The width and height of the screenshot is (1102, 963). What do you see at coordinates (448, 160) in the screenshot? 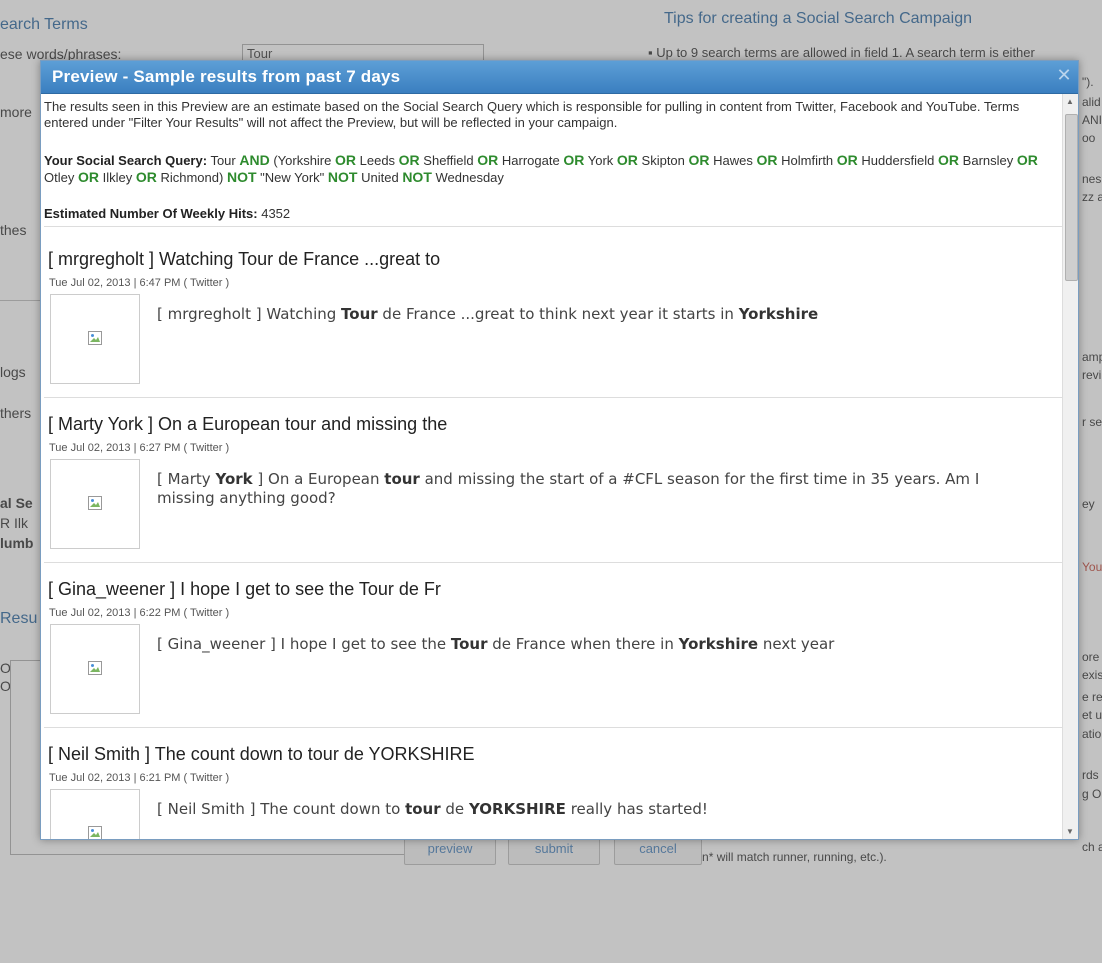
I see `query-term: Sheffield` at bounding box center [448, 160].